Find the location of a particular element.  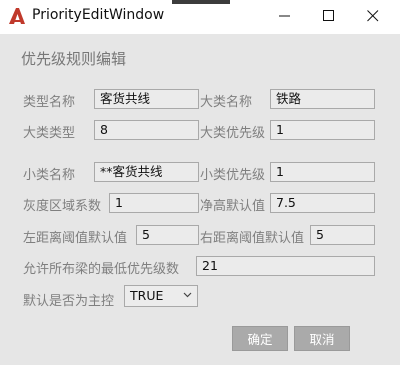

right-threshold-input: 5 is located at coordinates (342, 235).